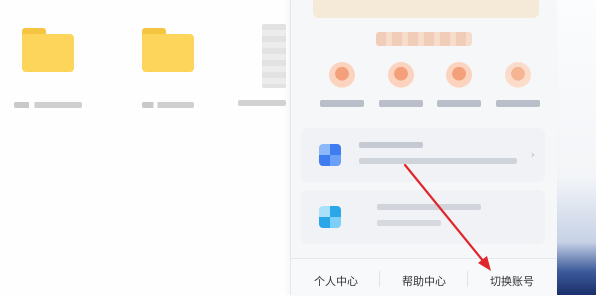 This screenshot has height=296, width=596. What do you see at coordinates (423, 155) in the screenshot?
I see `app-card: ›` at bounding box center [423, 155].